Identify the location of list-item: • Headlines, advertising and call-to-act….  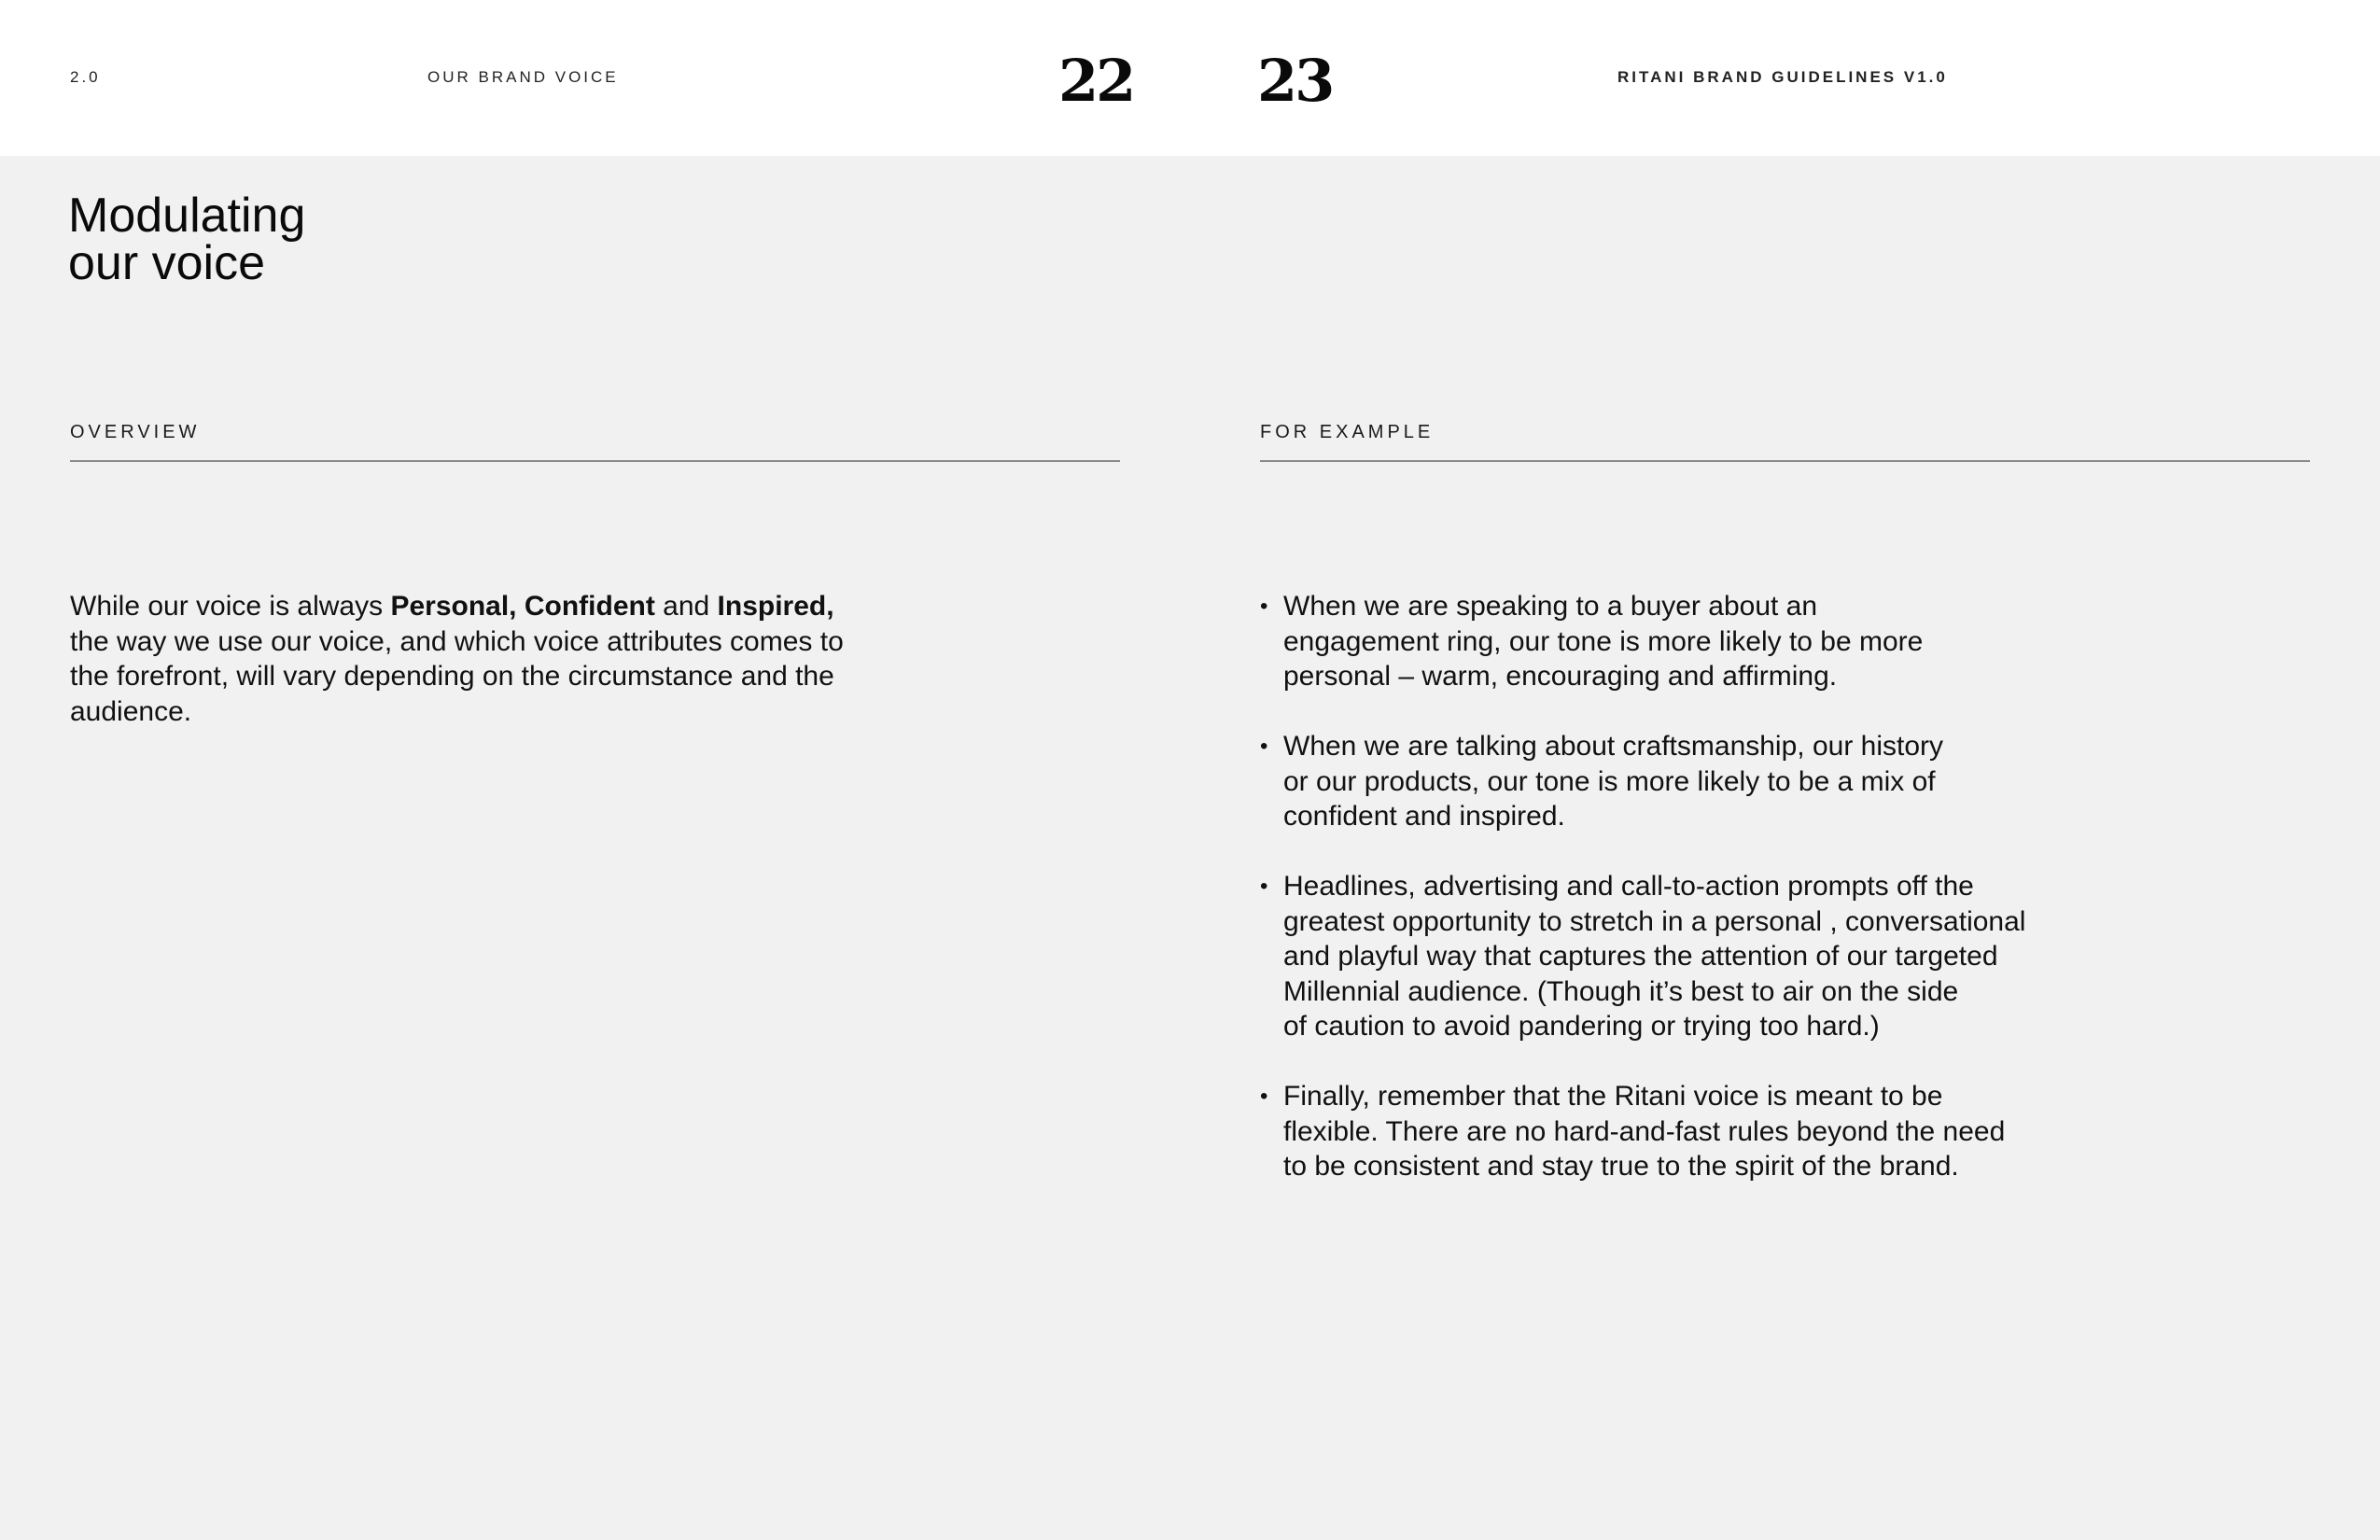
(1680, 956).